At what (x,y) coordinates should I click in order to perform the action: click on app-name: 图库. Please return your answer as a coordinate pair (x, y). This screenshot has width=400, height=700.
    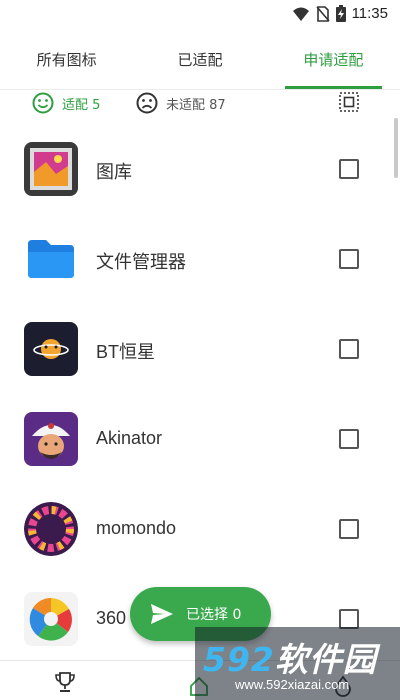
    Looking at the image, I should click on (114, 172).